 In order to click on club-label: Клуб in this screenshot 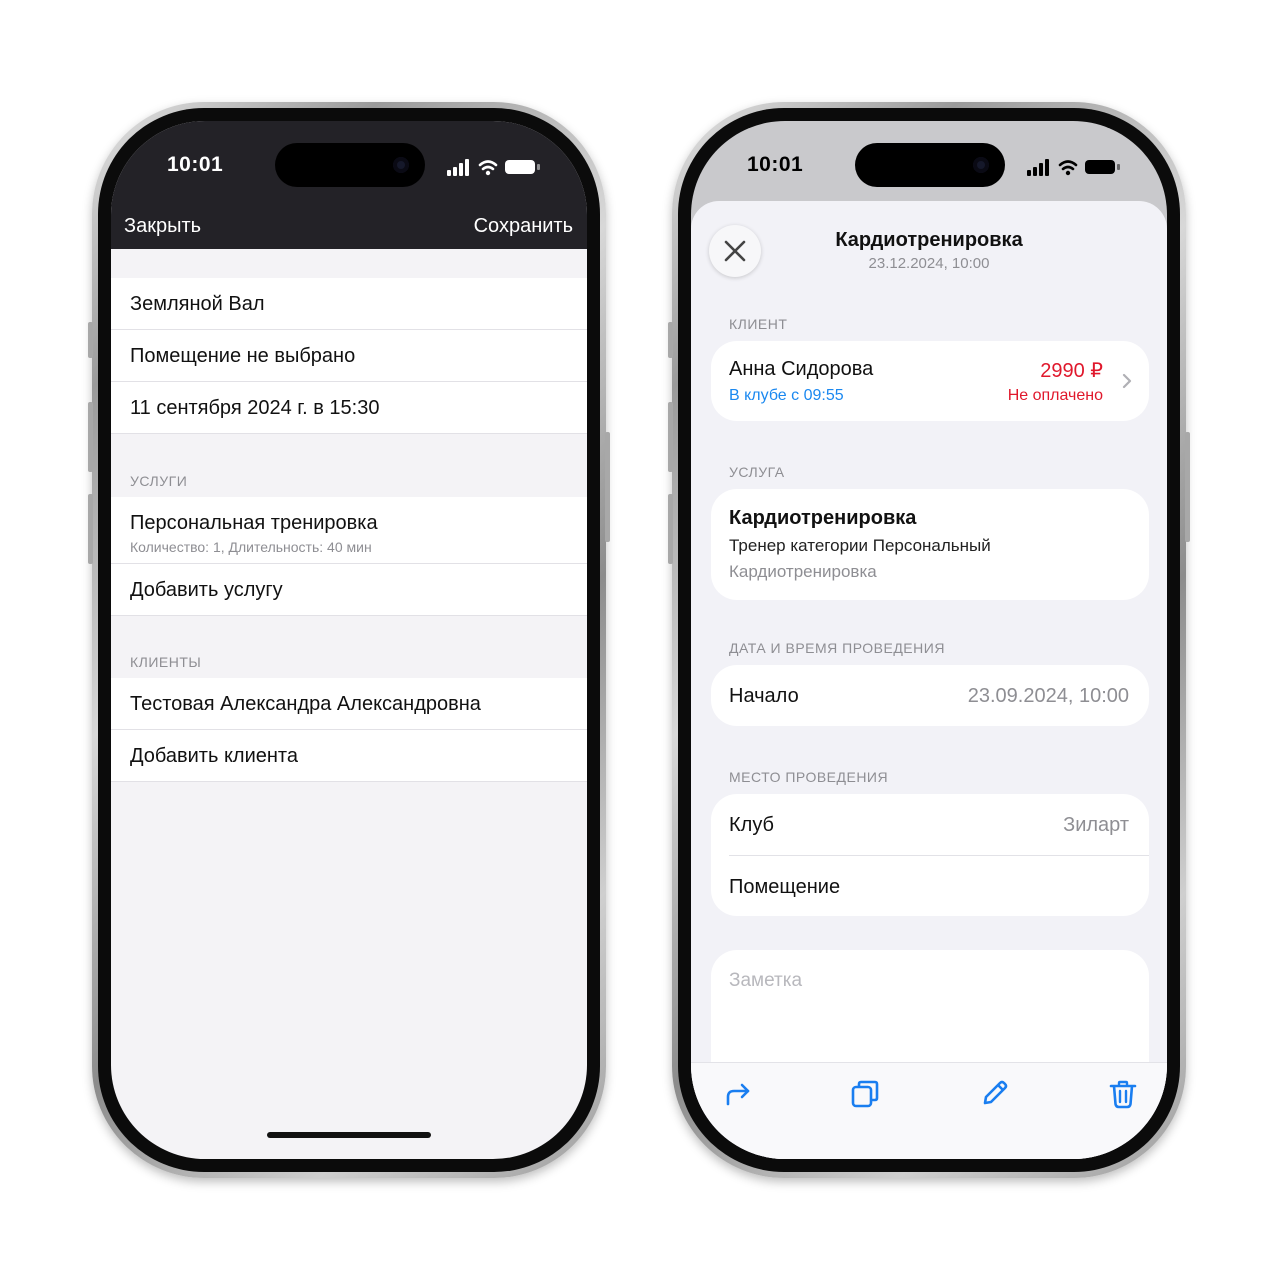, I will do `click(751, 825)`.